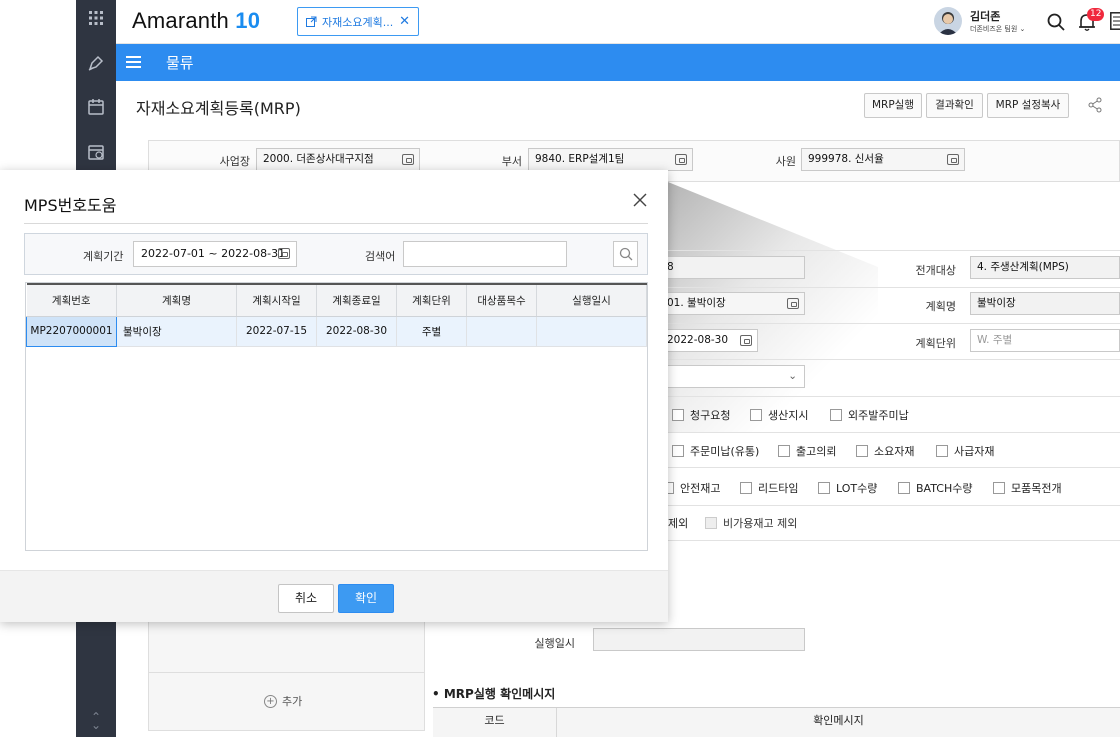 This screenshot has width=1120, height=737. What do you see at coordinates (336, 254) in the screenshot?
I see `modal-filter-bar: 계획기간 2022-07-01 ~ 2022-08-31 검색어` at bounding box center [336, 254].